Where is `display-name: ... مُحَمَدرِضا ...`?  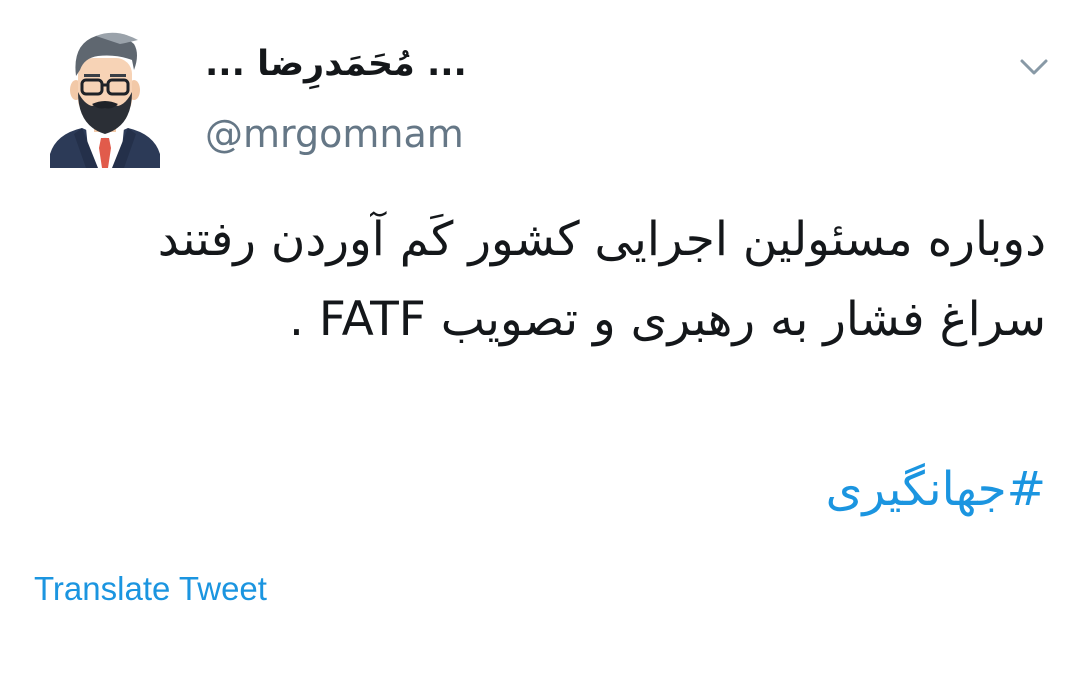 display-name: ... مُحَمَدرِضا ... is located at coordinates (336, 64).